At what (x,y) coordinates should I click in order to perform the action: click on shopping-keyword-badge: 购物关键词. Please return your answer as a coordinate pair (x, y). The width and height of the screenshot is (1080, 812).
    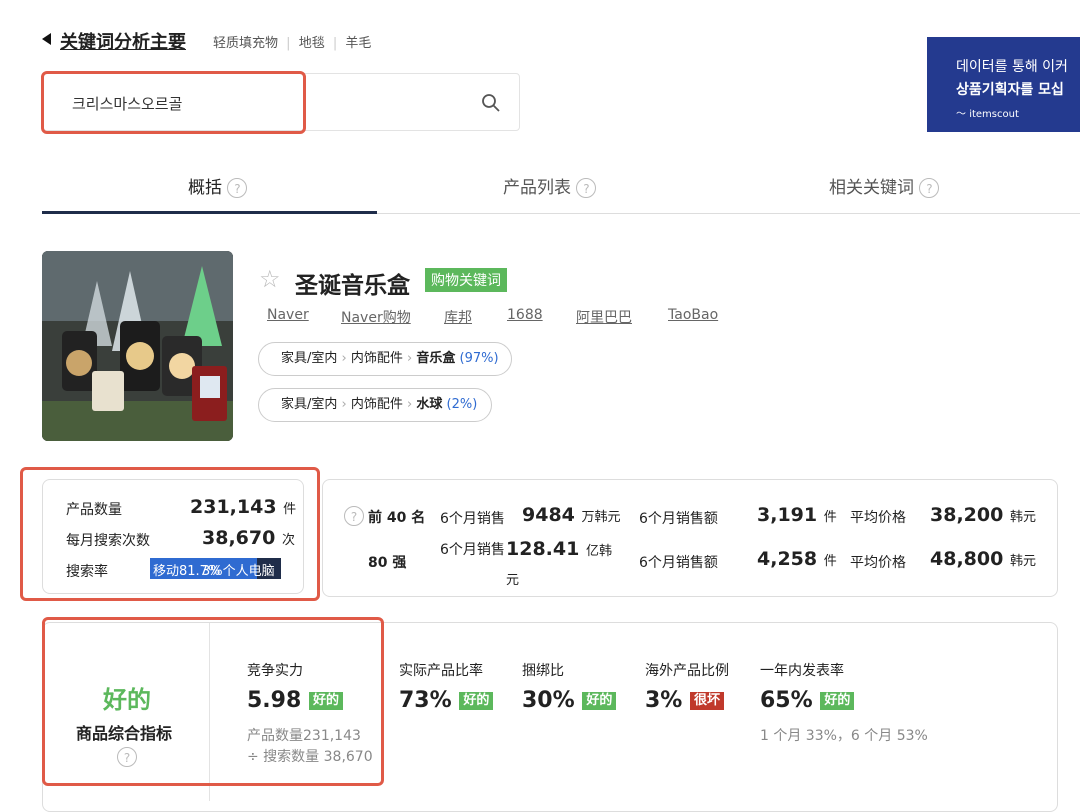
    Looking at the image, I should click on (466, 280).